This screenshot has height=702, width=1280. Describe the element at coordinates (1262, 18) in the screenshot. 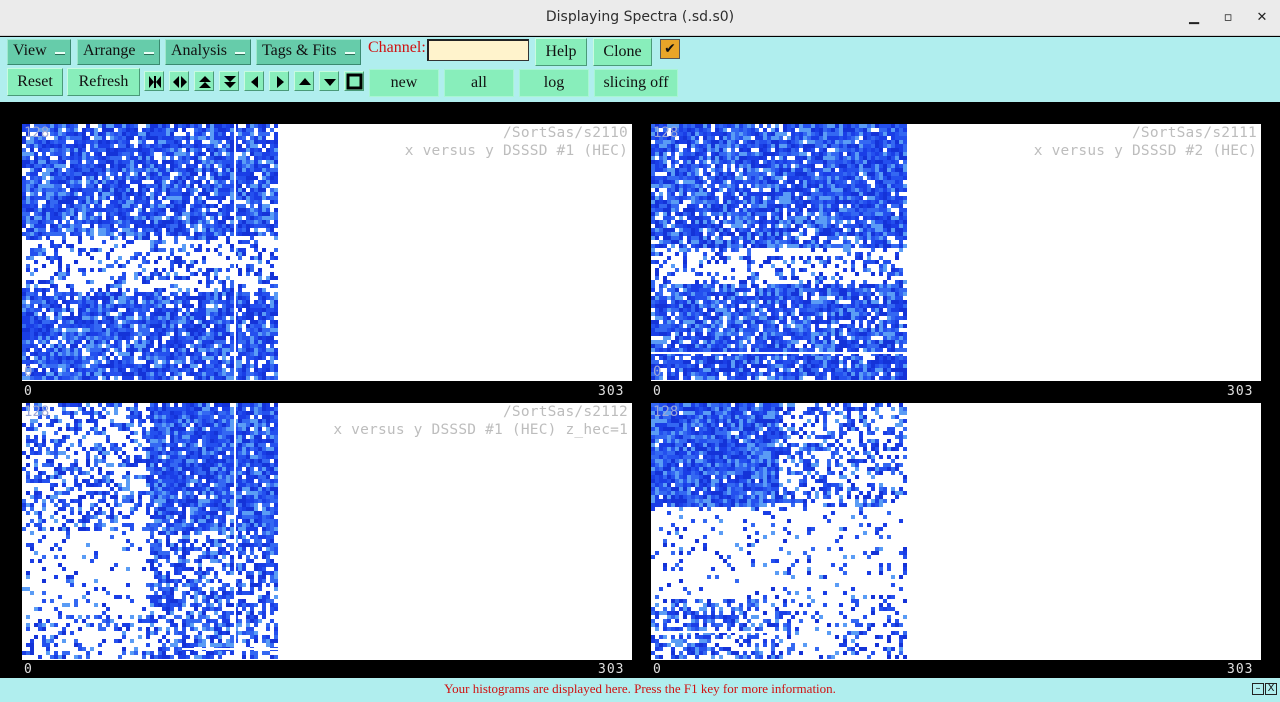

I see `close-window-button: ✕` at that location.